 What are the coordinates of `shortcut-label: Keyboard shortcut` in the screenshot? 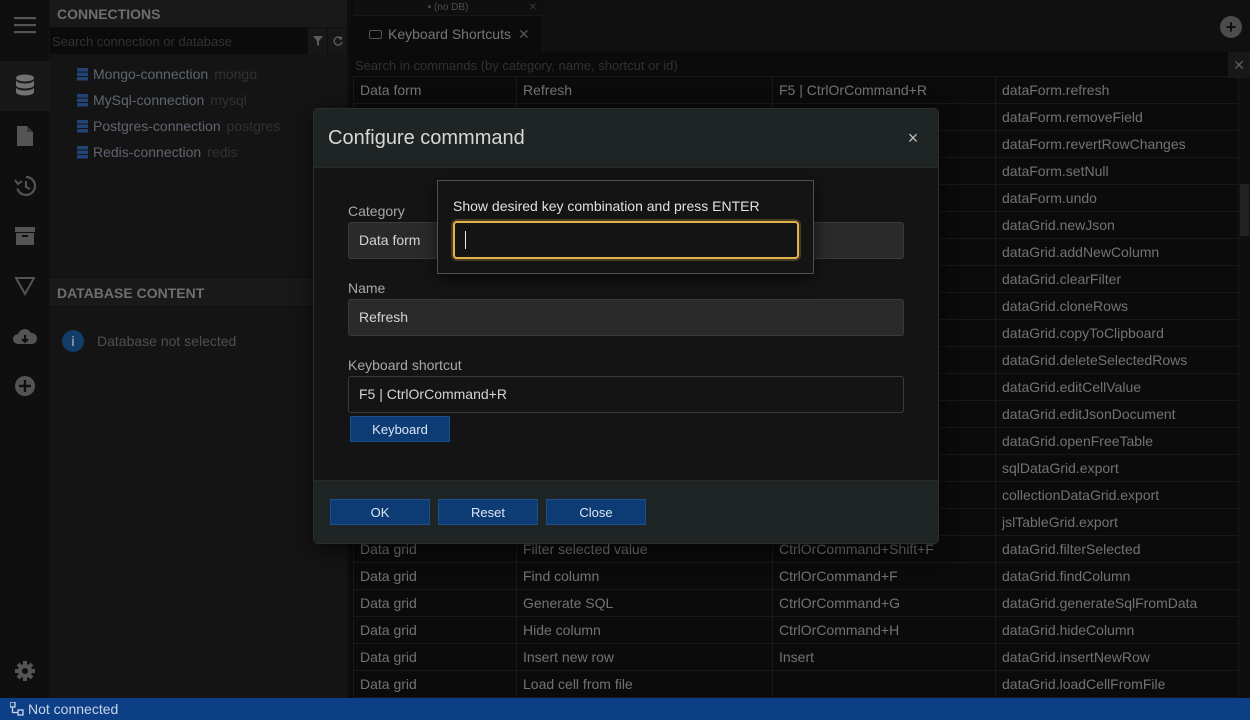 It's located at (405, 365).